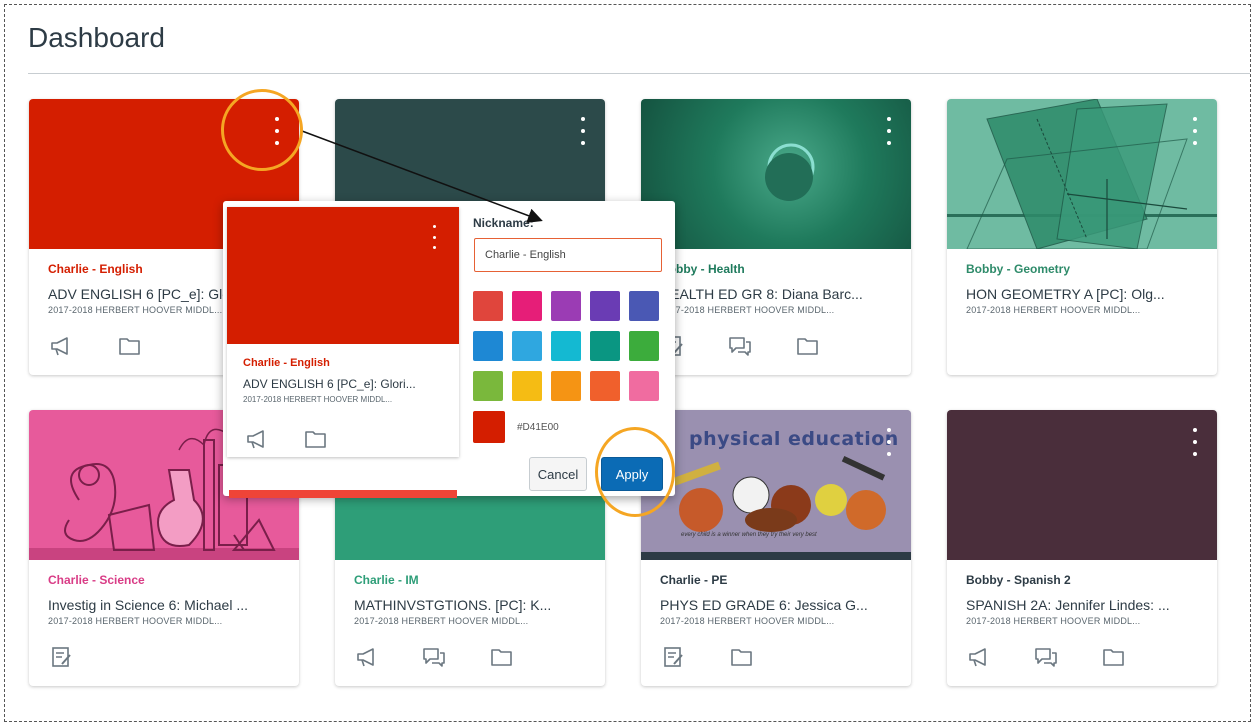 The height and width of the screenshot is (726, 1255). I want to click on geometry-illustration, so click(1082, 174).